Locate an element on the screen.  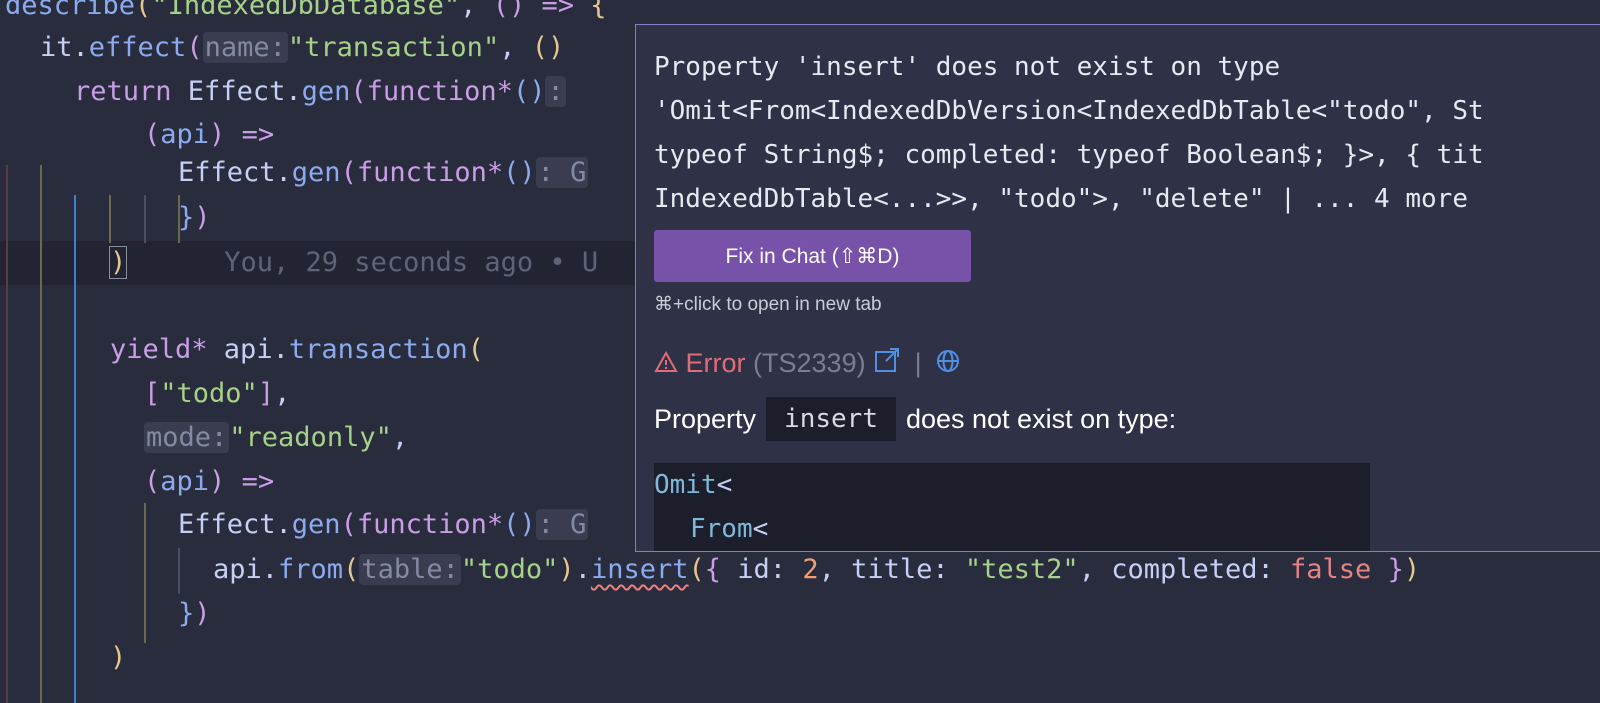
code-line: return Effect.gen(function*(): is located at coordinates (320, 91).